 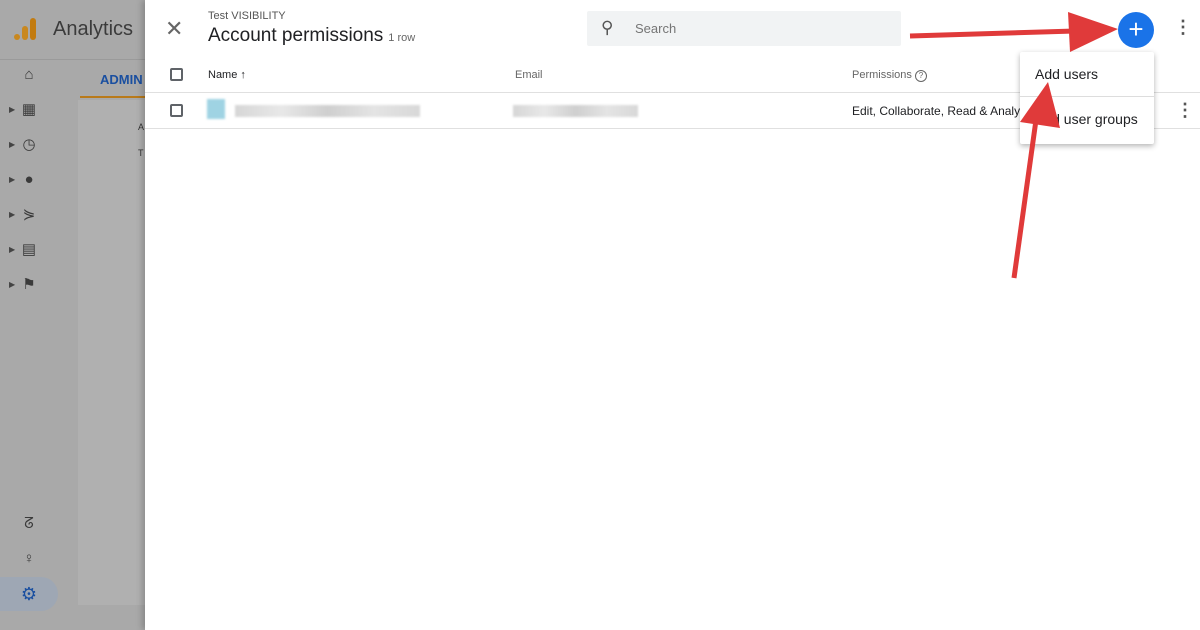 What do you see at coordinates (1035, 180) in the screenshot?
I see `arrow-to-add-users` at bounding box center [1035, 180].